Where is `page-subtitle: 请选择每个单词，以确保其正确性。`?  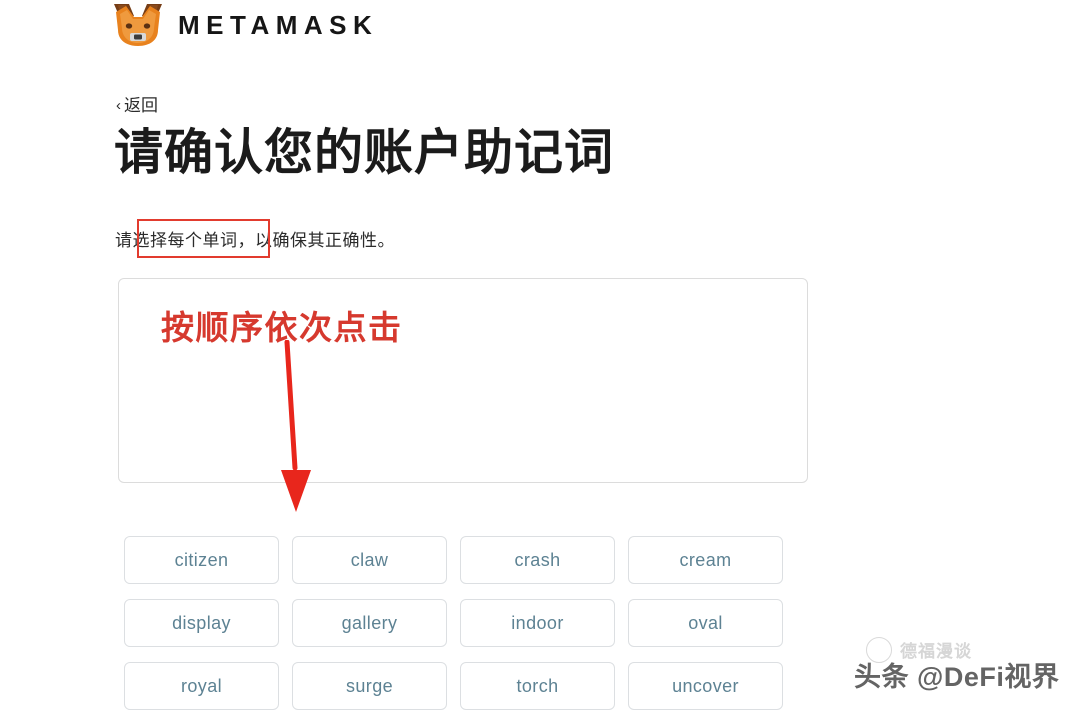 page-subtitle: 请选择每个单词，以确保其正确性。 is located at coordinates (255, 240).